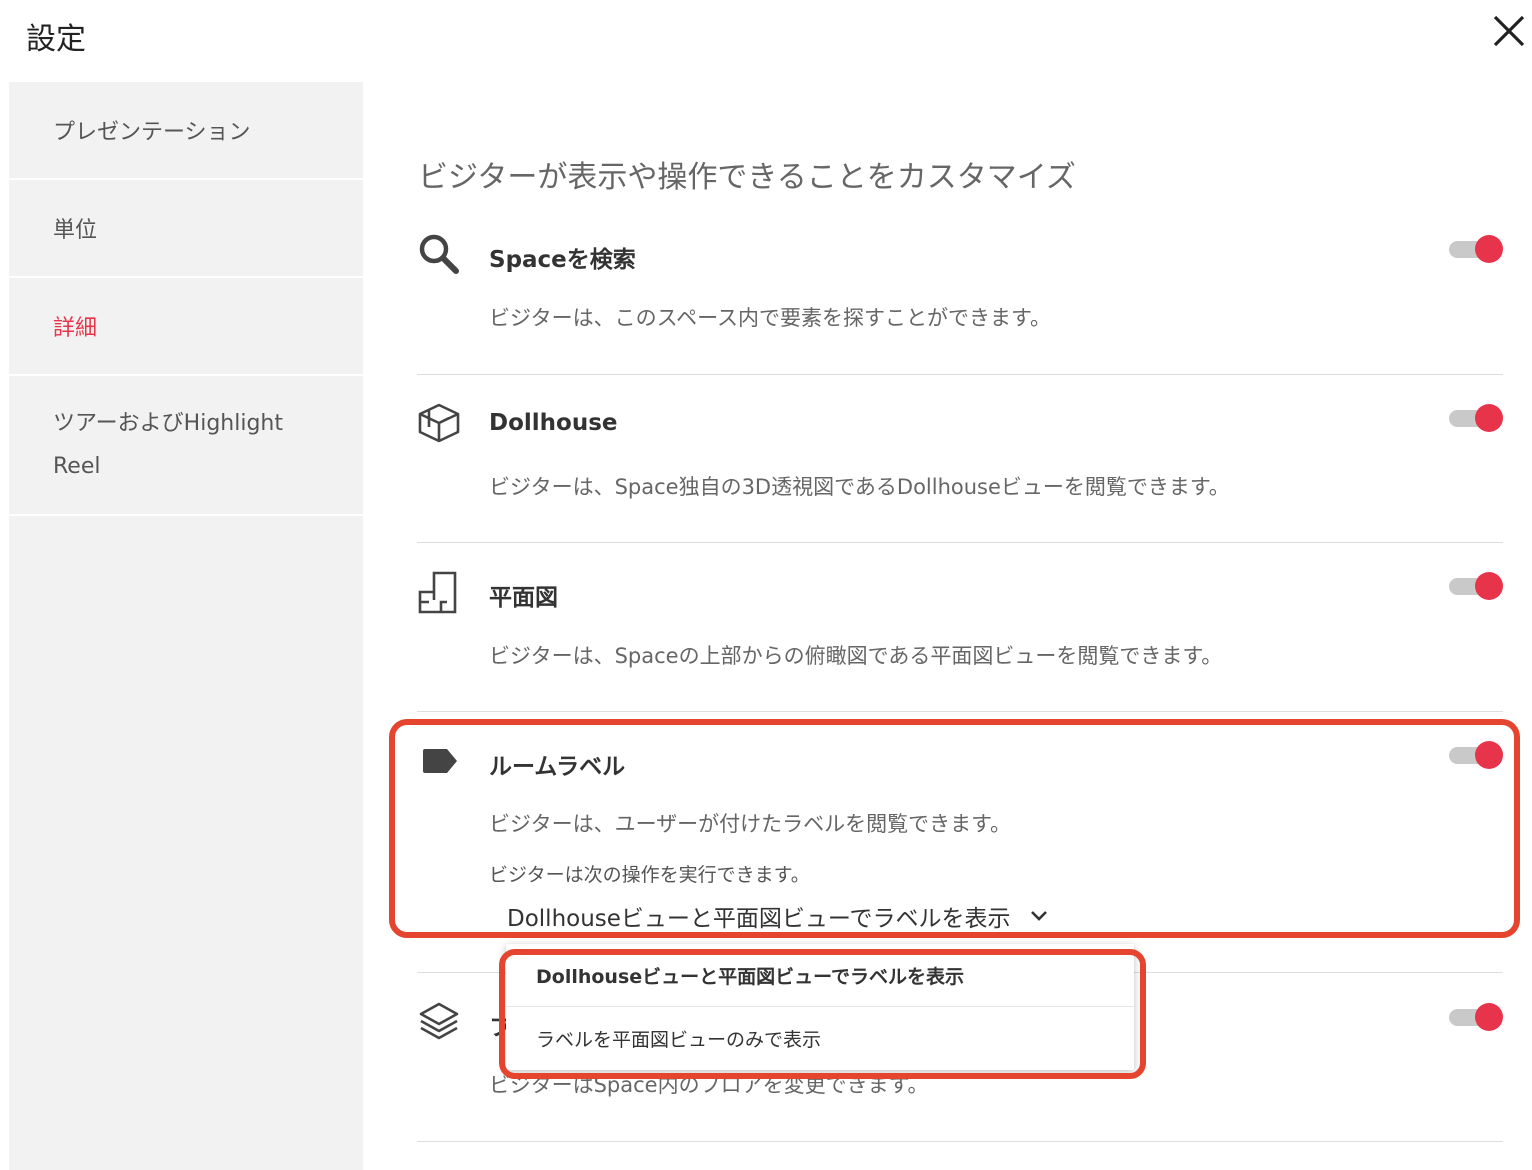 The height and width of the screenshot is (1170, 1532). I want to click on page-headline: ビジターが表示や操作できることをカスタマイズ, so click(747, 177).